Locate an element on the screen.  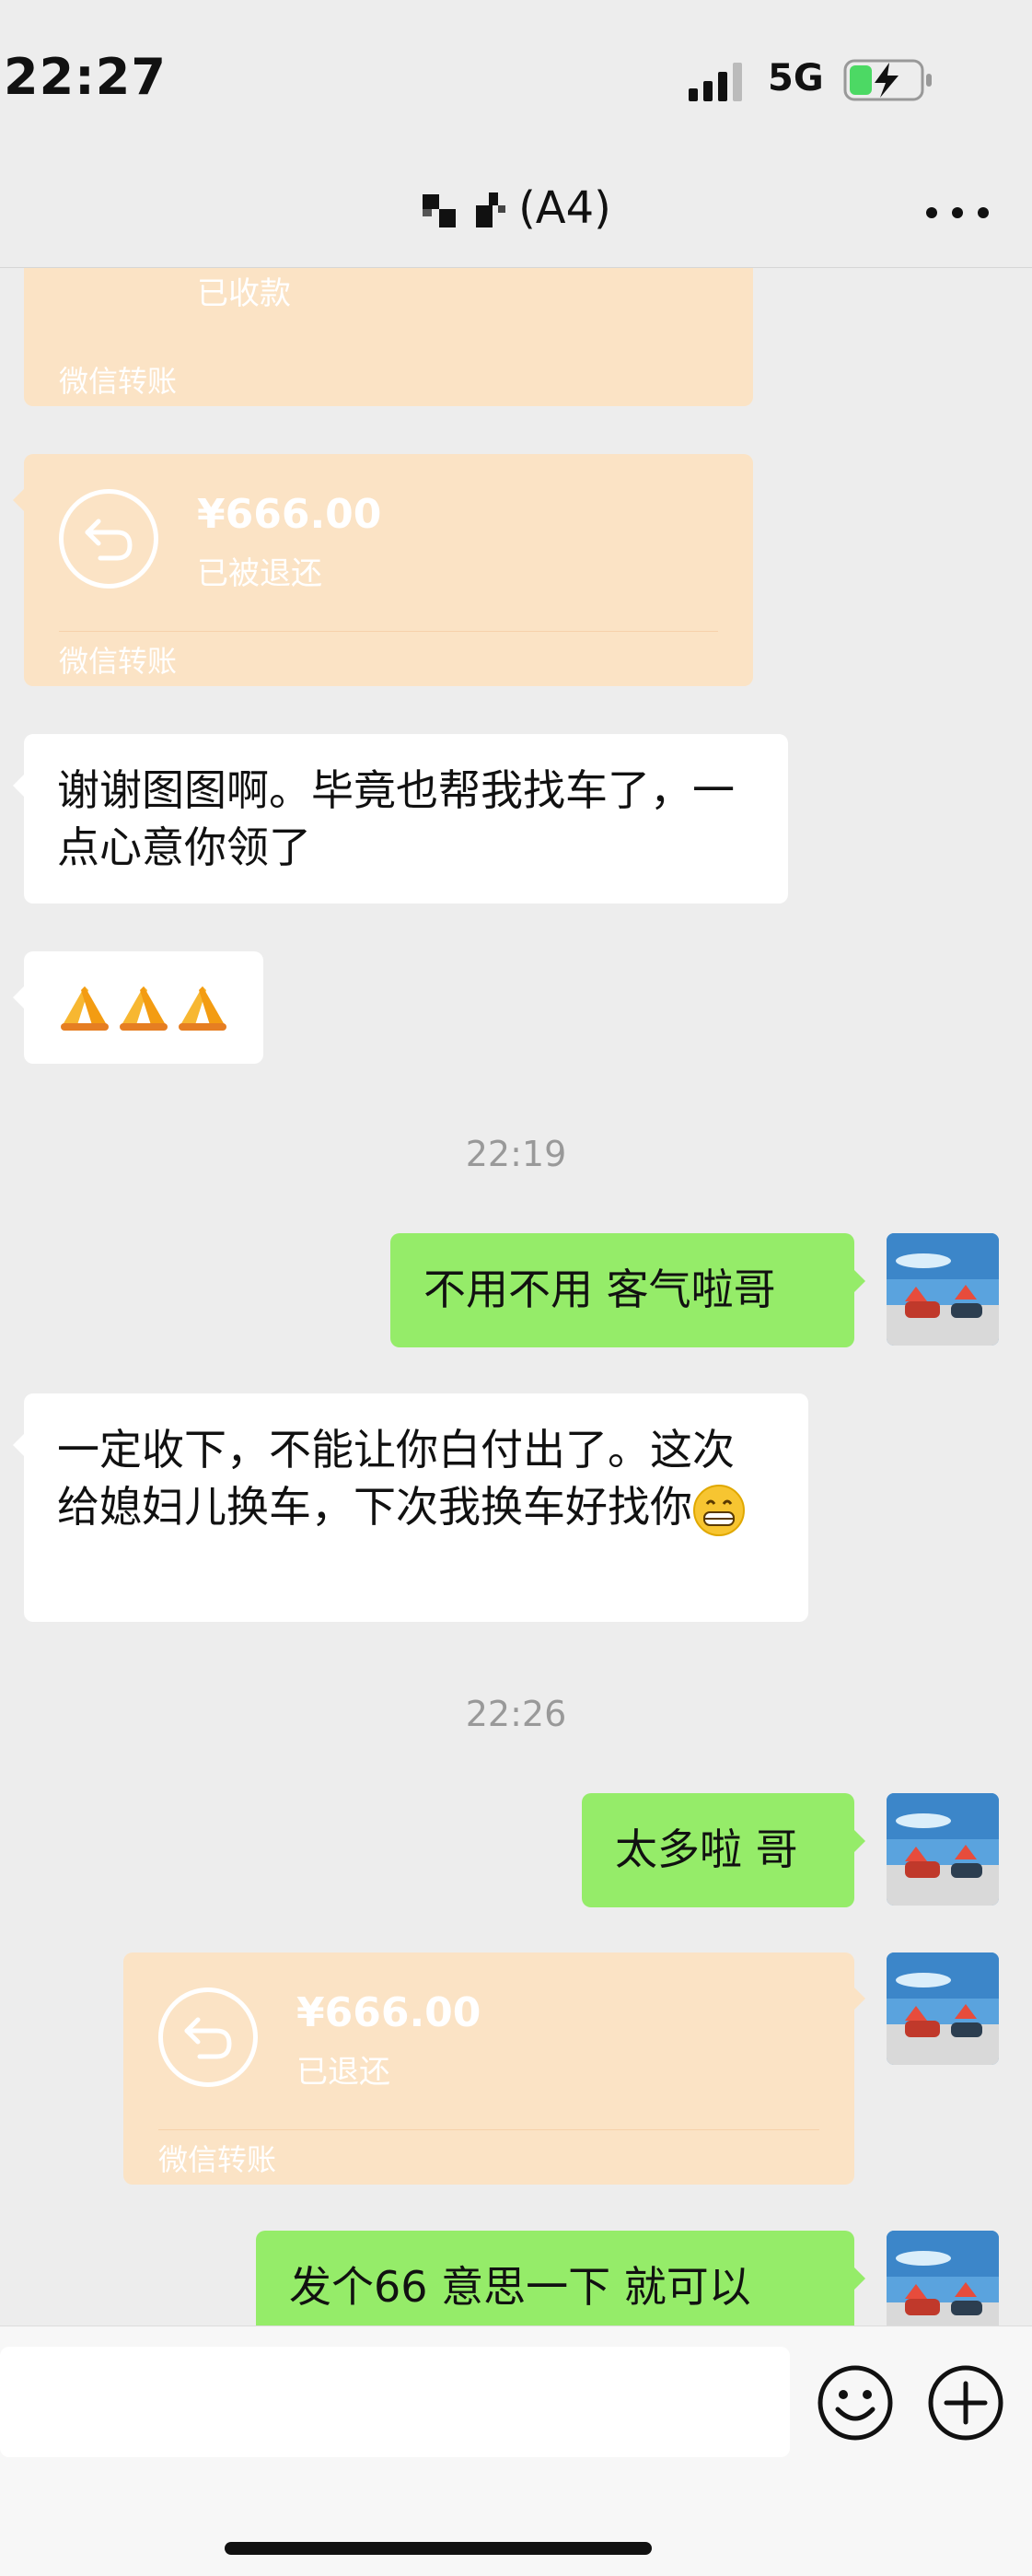
transfer-refunded-outgoing: ¥666.00 已退还 微信转账 is located at coordinates (494, 2068).